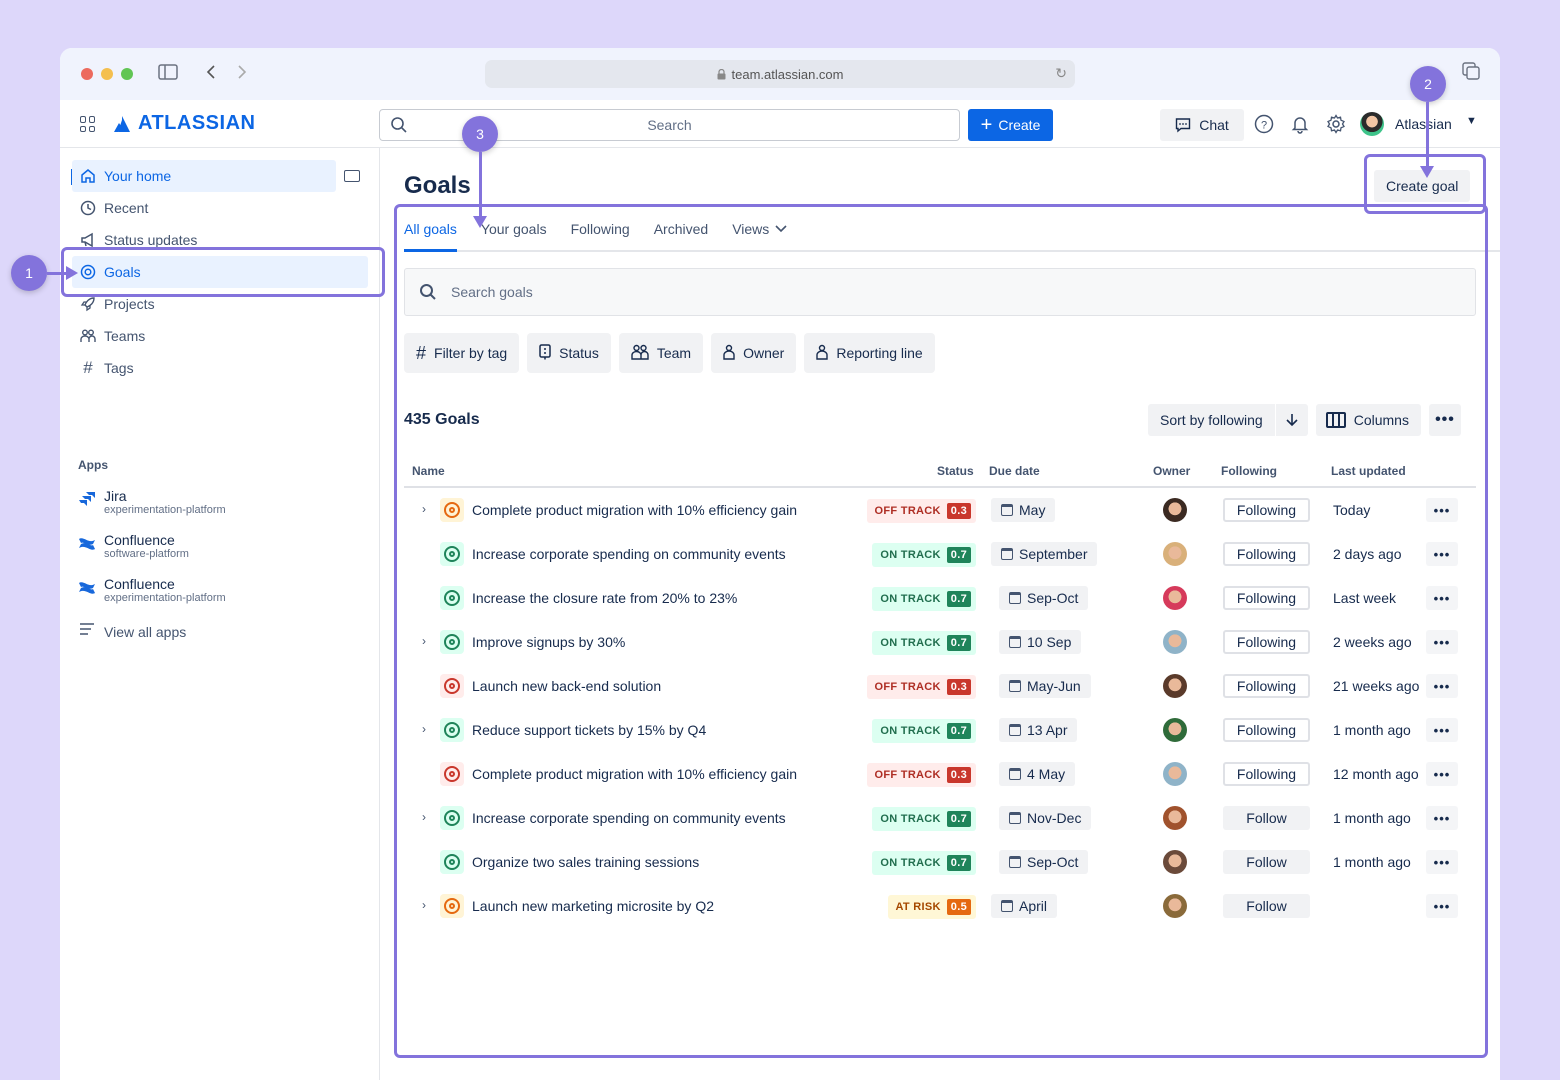  What do you see at coordinates (1372, 124) in the screenshot?
I see `user-avatar` at bounding box center [1372, 124].